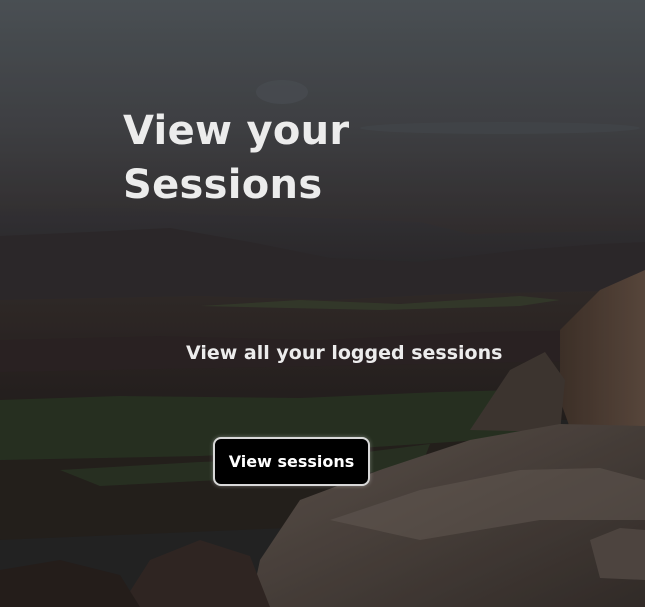  Describe the element at coordinates (344, 353) in the screenshot. I see `subtitle-text: View all your logged sessions` at that location.